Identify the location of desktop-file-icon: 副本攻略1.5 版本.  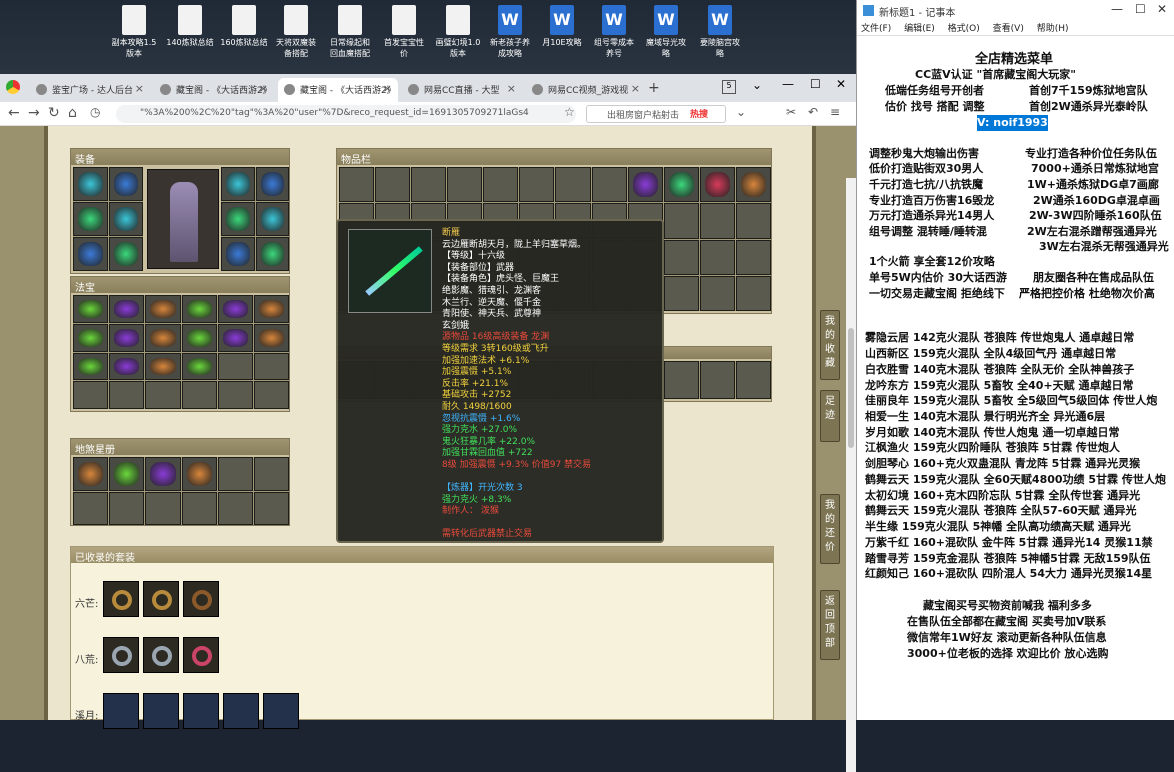
(134, 32).